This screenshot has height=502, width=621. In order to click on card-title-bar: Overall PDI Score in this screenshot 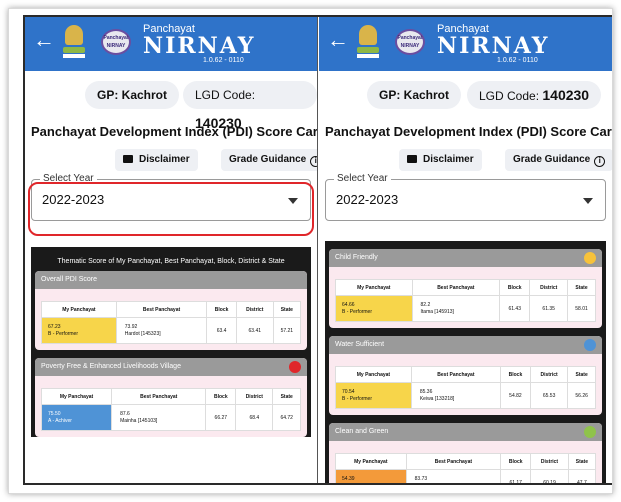, I will do `click(171, 280)`.